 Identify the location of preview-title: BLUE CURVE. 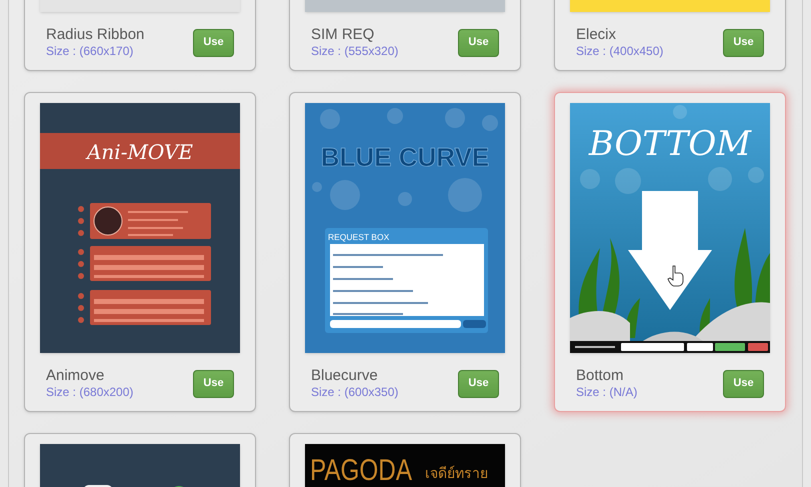
(405, 157).